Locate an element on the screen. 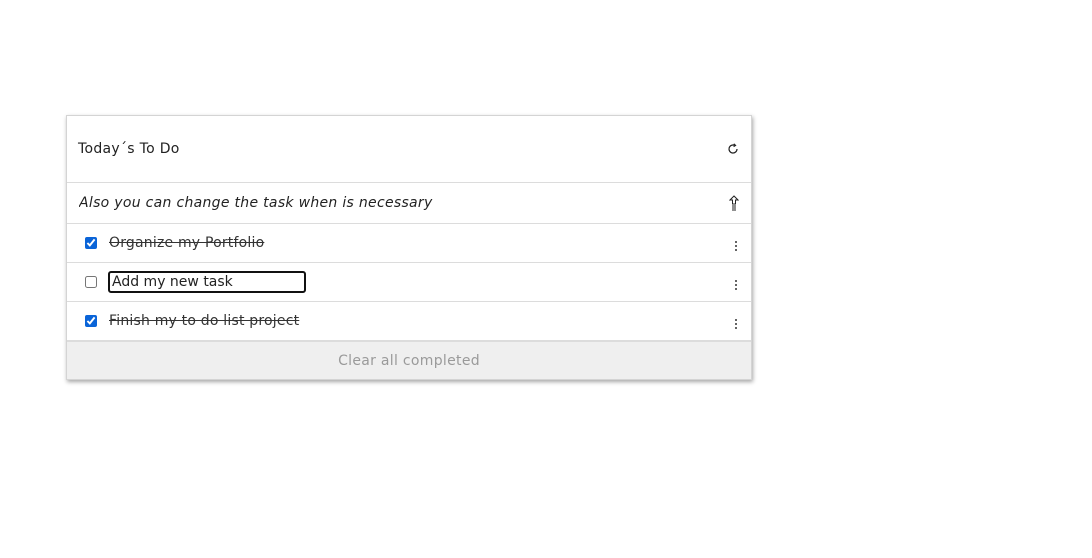 The height and width of the screenshot is (558, 1092). task-label: Finish my to do list project is located at coordinates (204, 321).